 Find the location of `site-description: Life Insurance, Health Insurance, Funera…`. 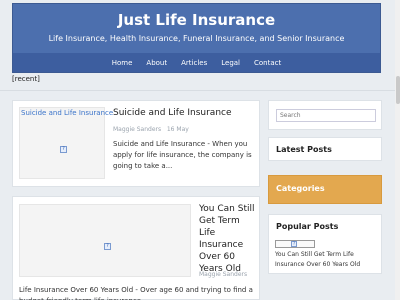

site-description: Life Insurance, Health Insurance, Funera… is located at coordinates (196, 38).